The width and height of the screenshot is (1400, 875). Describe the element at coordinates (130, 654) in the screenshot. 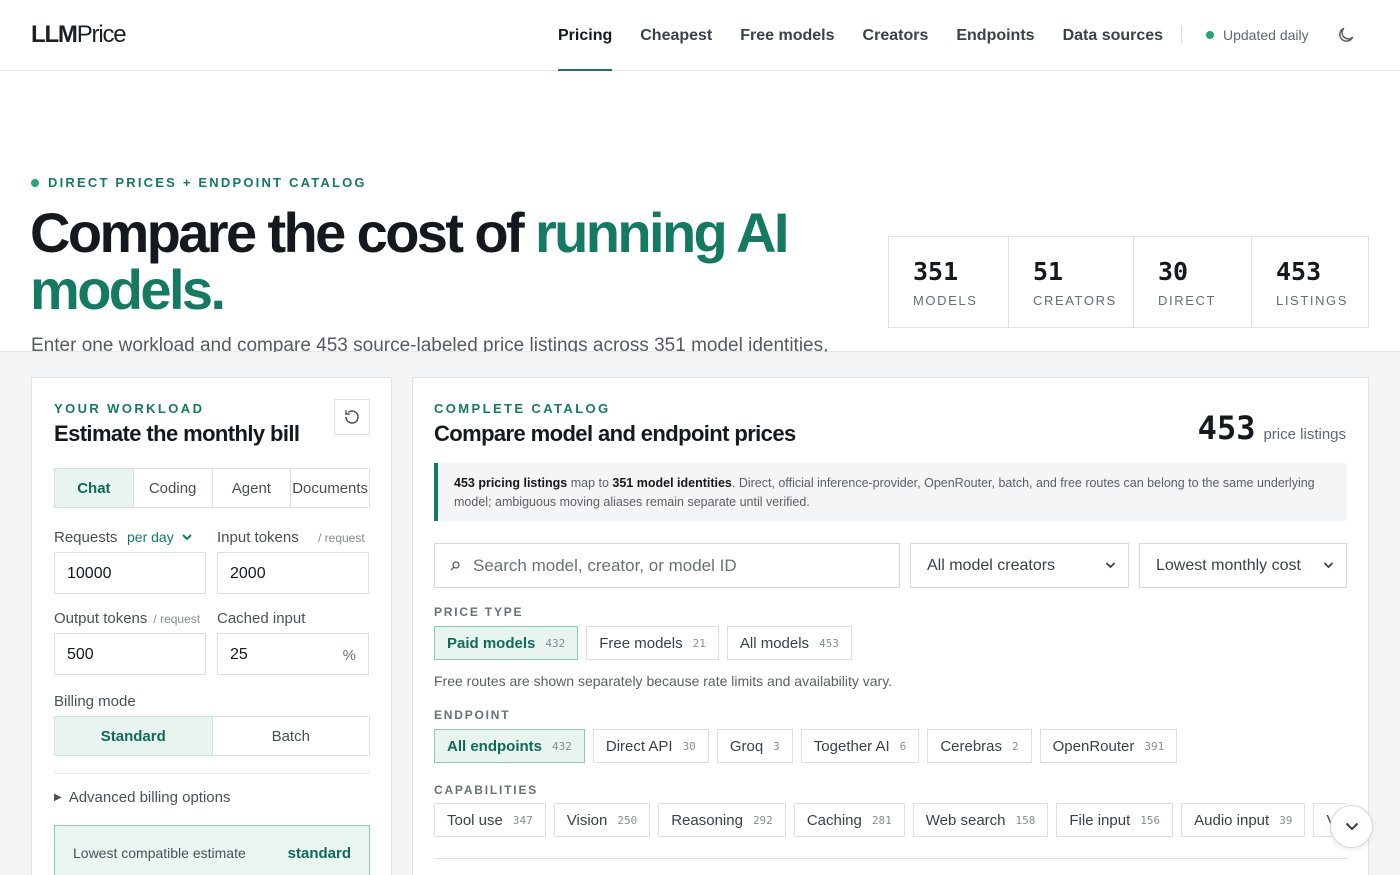

I see `output-tokens-input: 500` at that location.